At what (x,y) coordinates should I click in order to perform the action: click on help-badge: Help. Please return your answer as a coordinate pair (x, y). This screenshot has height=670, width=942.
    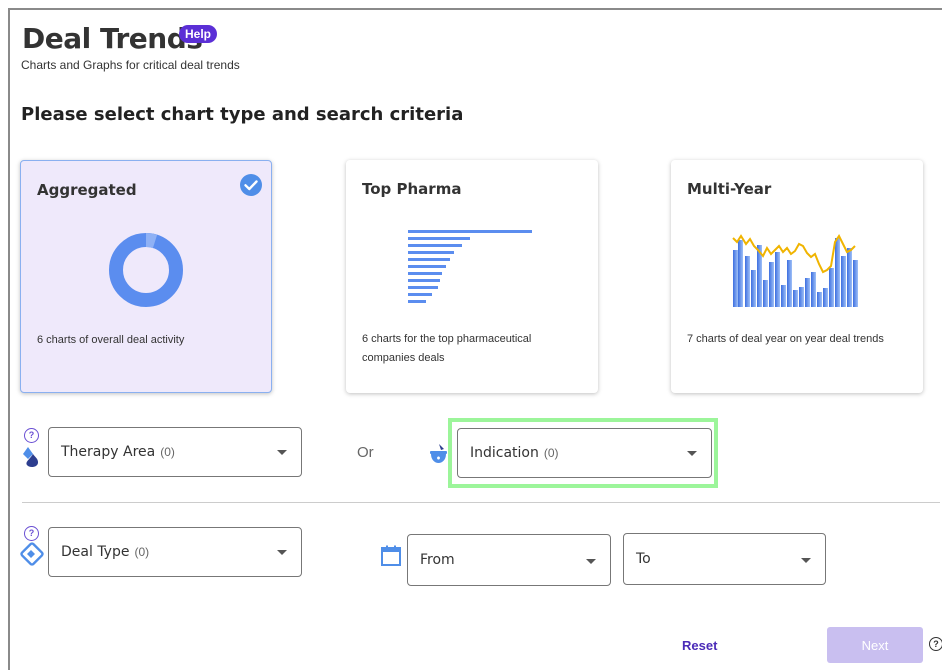
    Looking at the image, I should click on (198, 34).